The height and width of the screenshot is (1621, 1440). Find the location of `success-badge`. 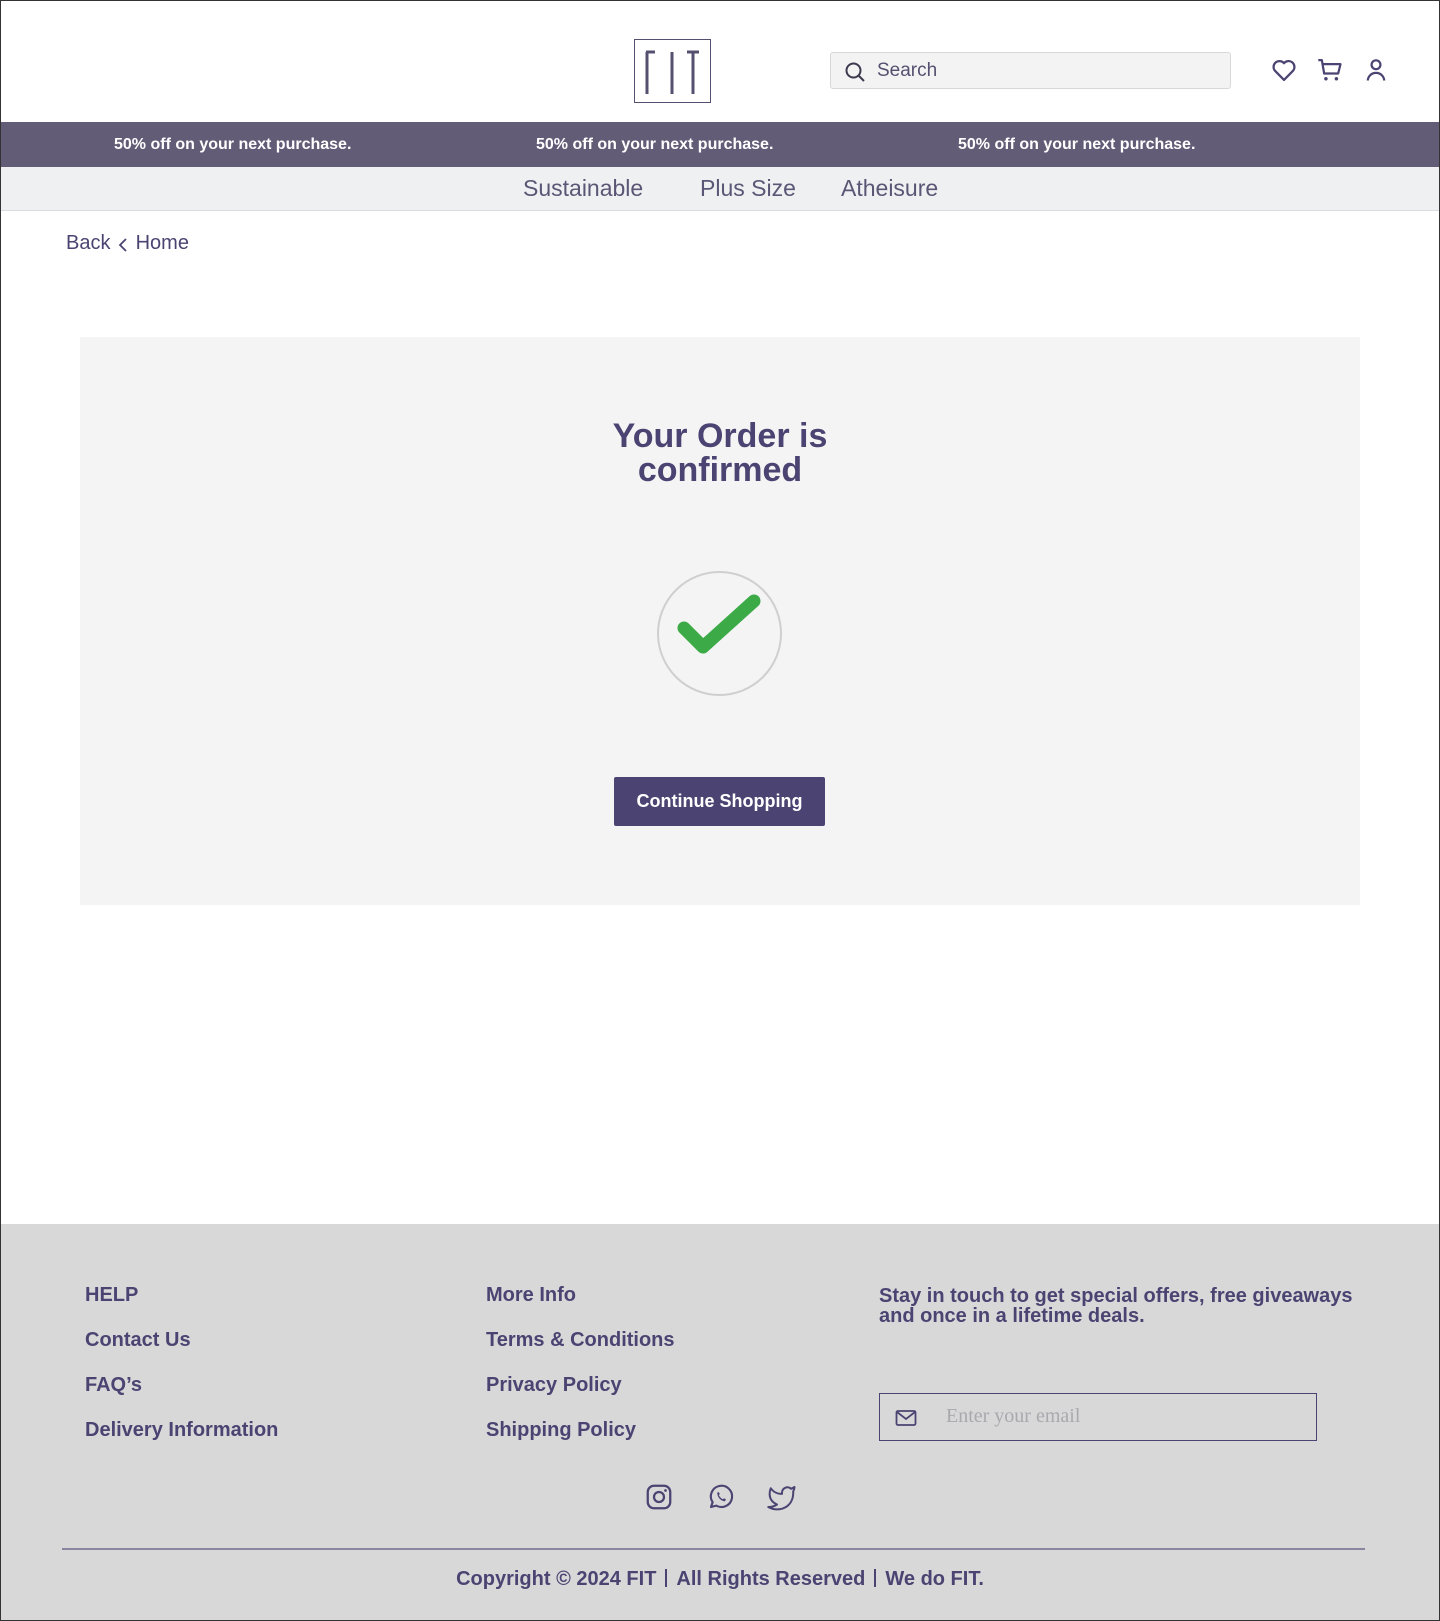

success-badge is located at coordinates (719, 633).